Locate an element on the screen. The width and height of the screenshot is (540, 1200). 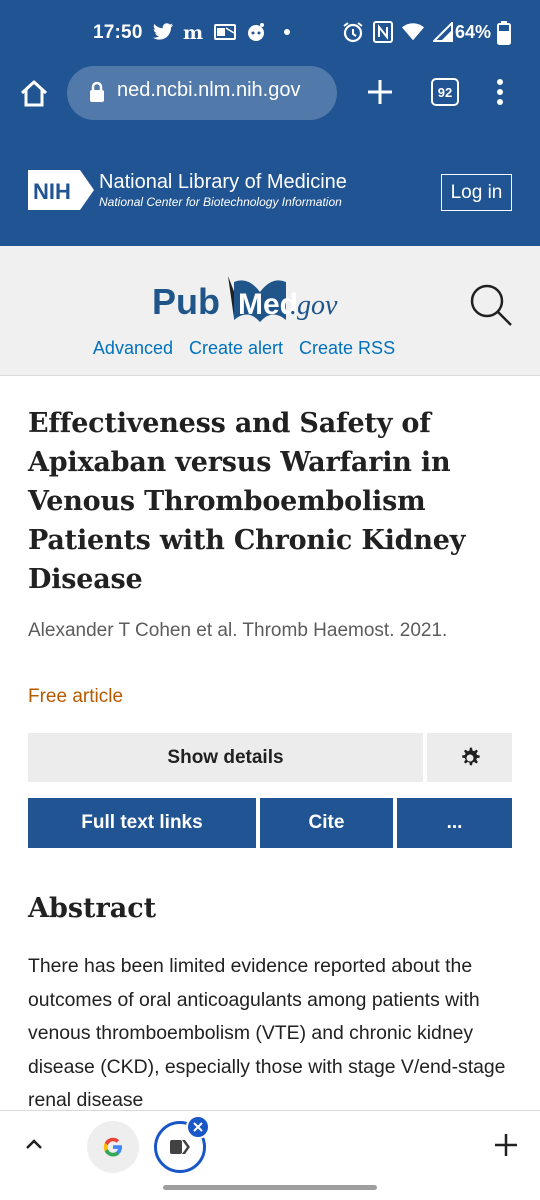
wifi-icon is located at coordinates (413, 32).